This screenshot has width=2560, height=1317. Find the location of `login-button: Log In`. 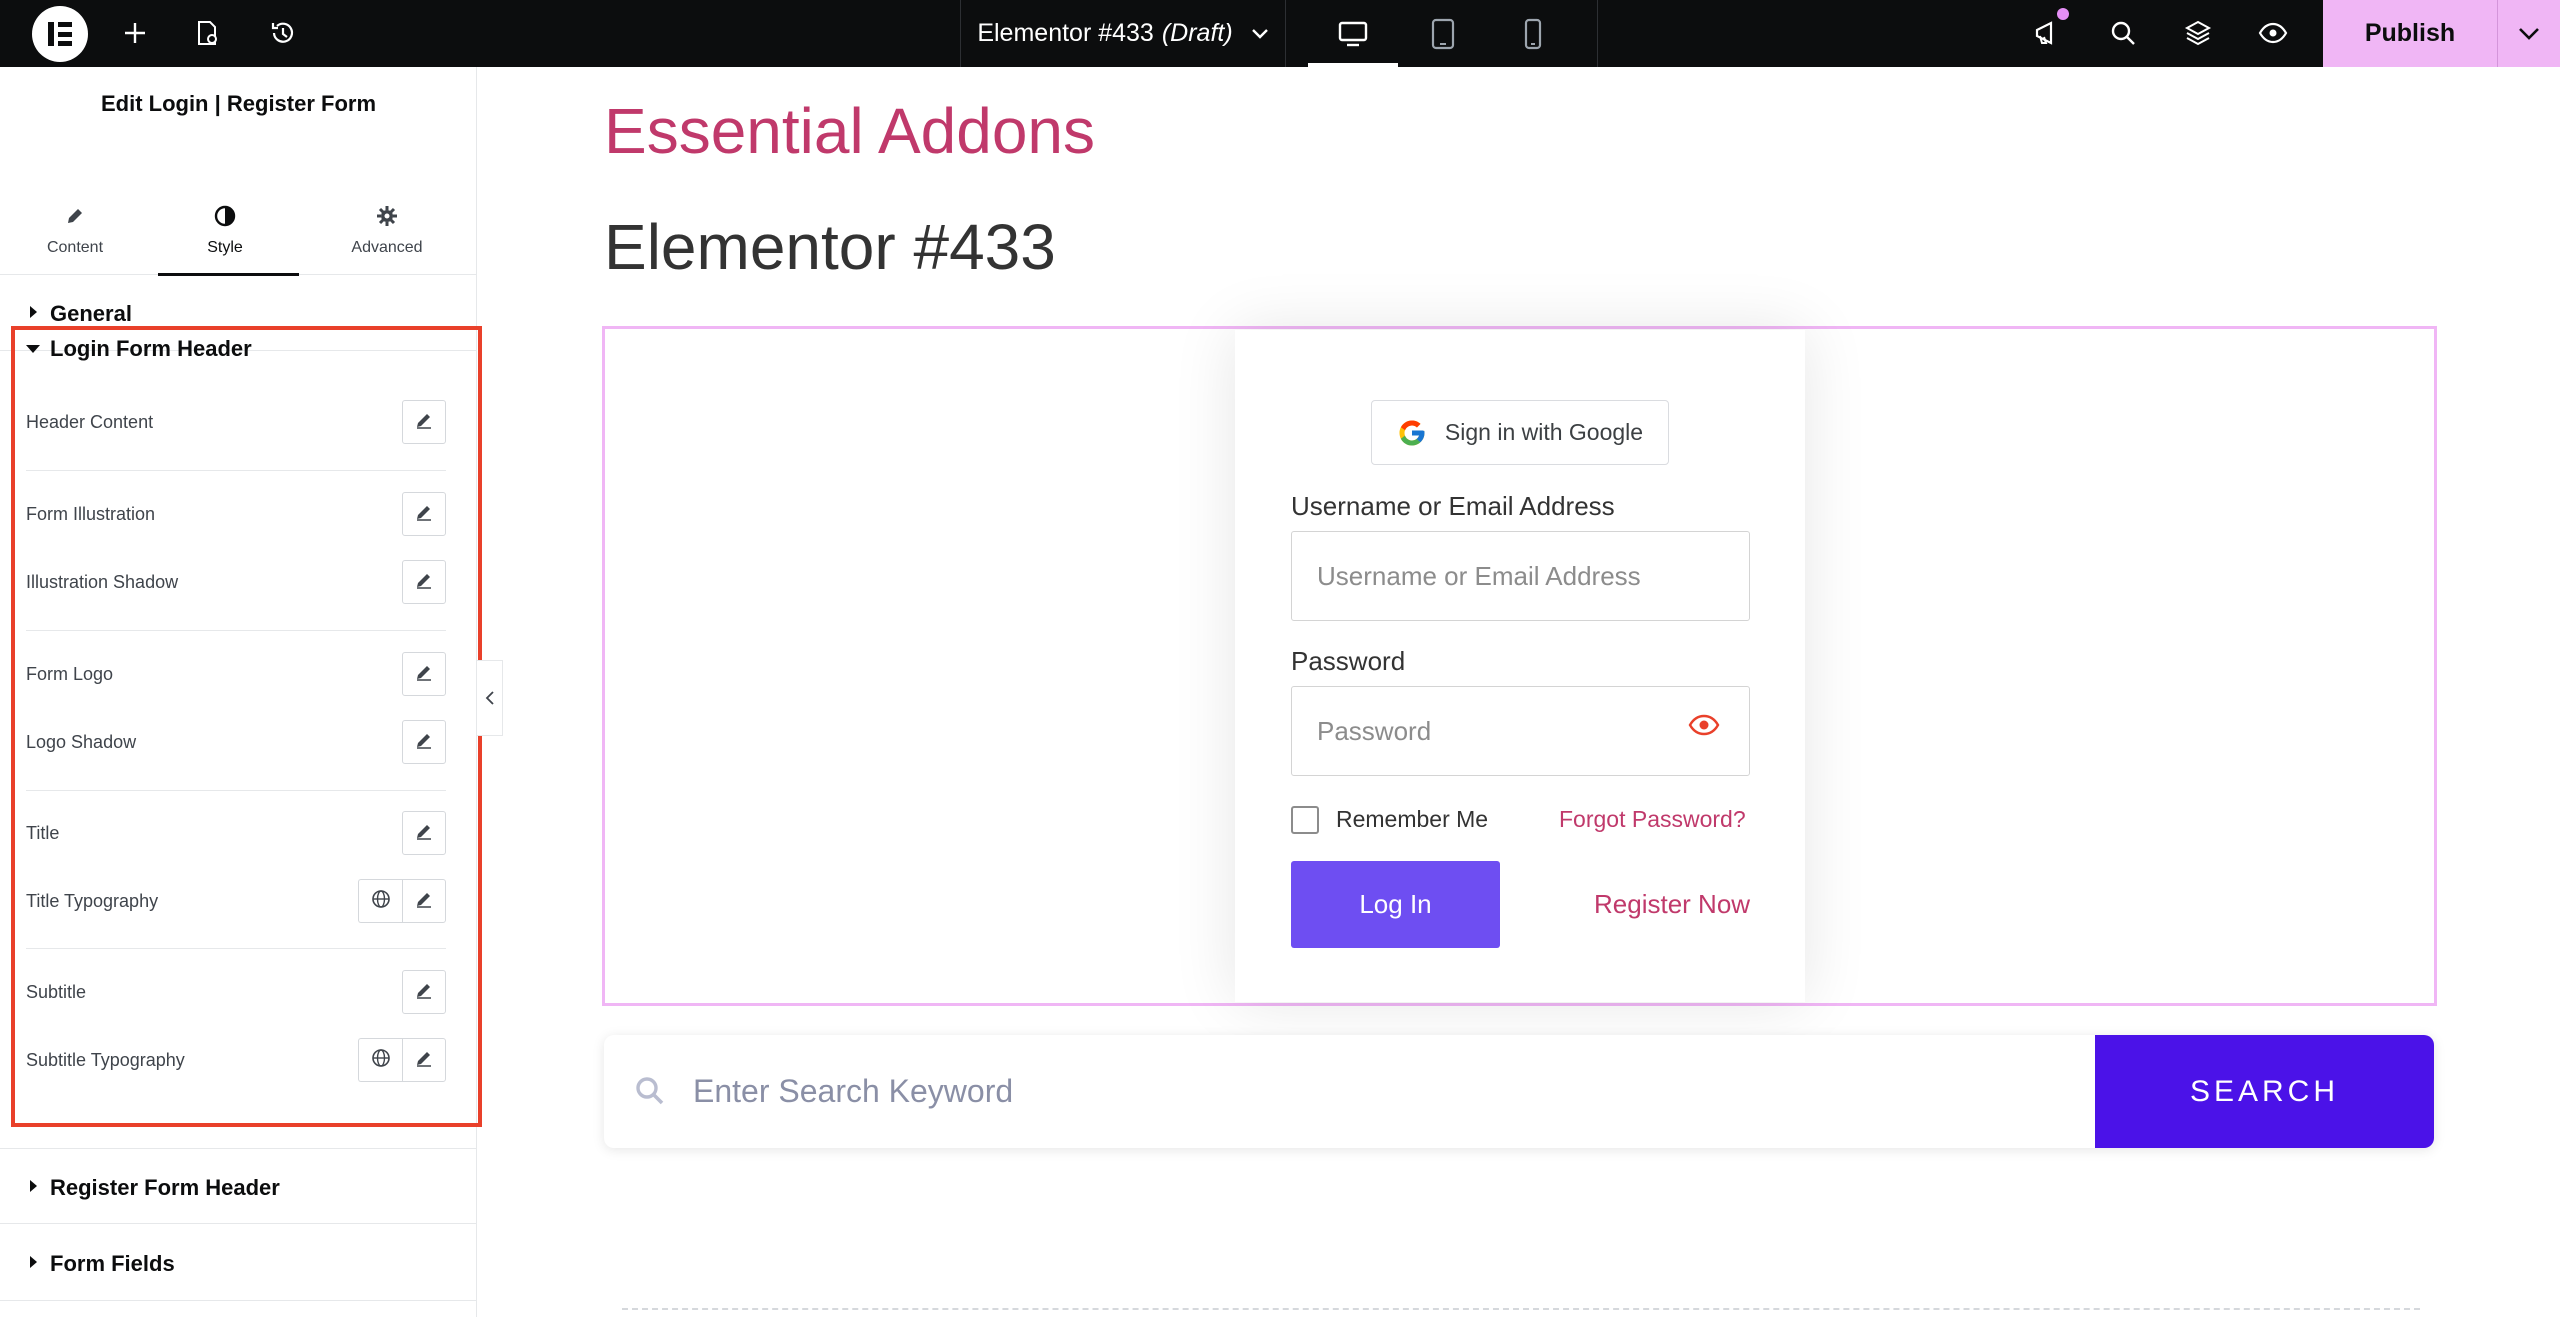

login-button: Log In is located at coordinates (1395, 904).